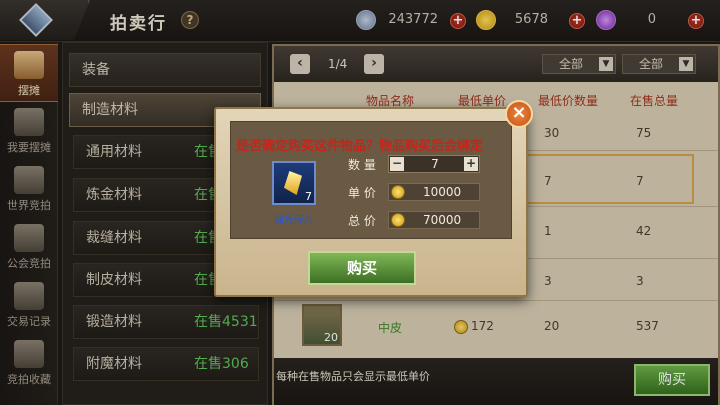 This screenshot has width=720, height=405. I want to click on close-button: ×, so click(519, 114).